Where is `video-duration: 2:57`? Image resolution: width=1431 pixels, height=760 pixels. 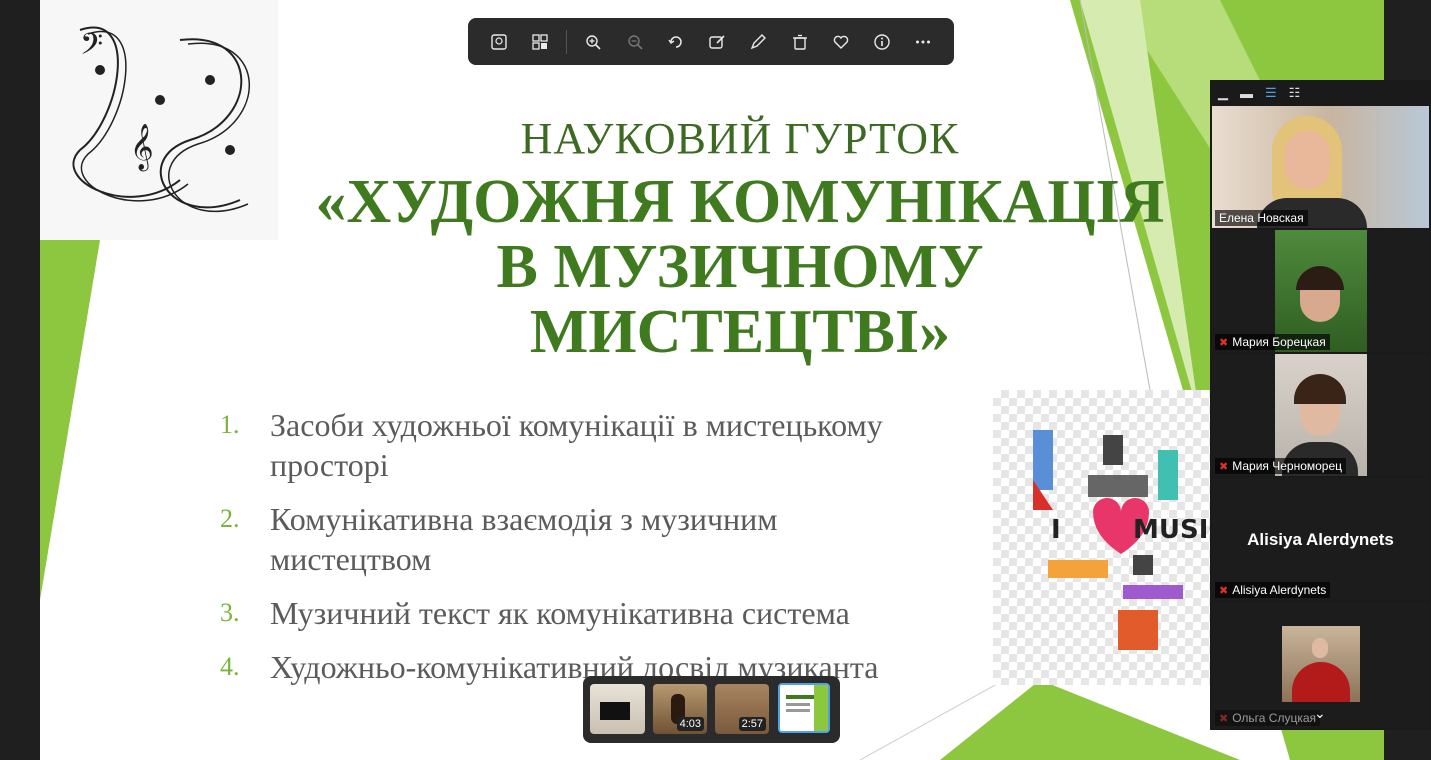
video-duration: 2:57 is located at coordinates (752, 724).